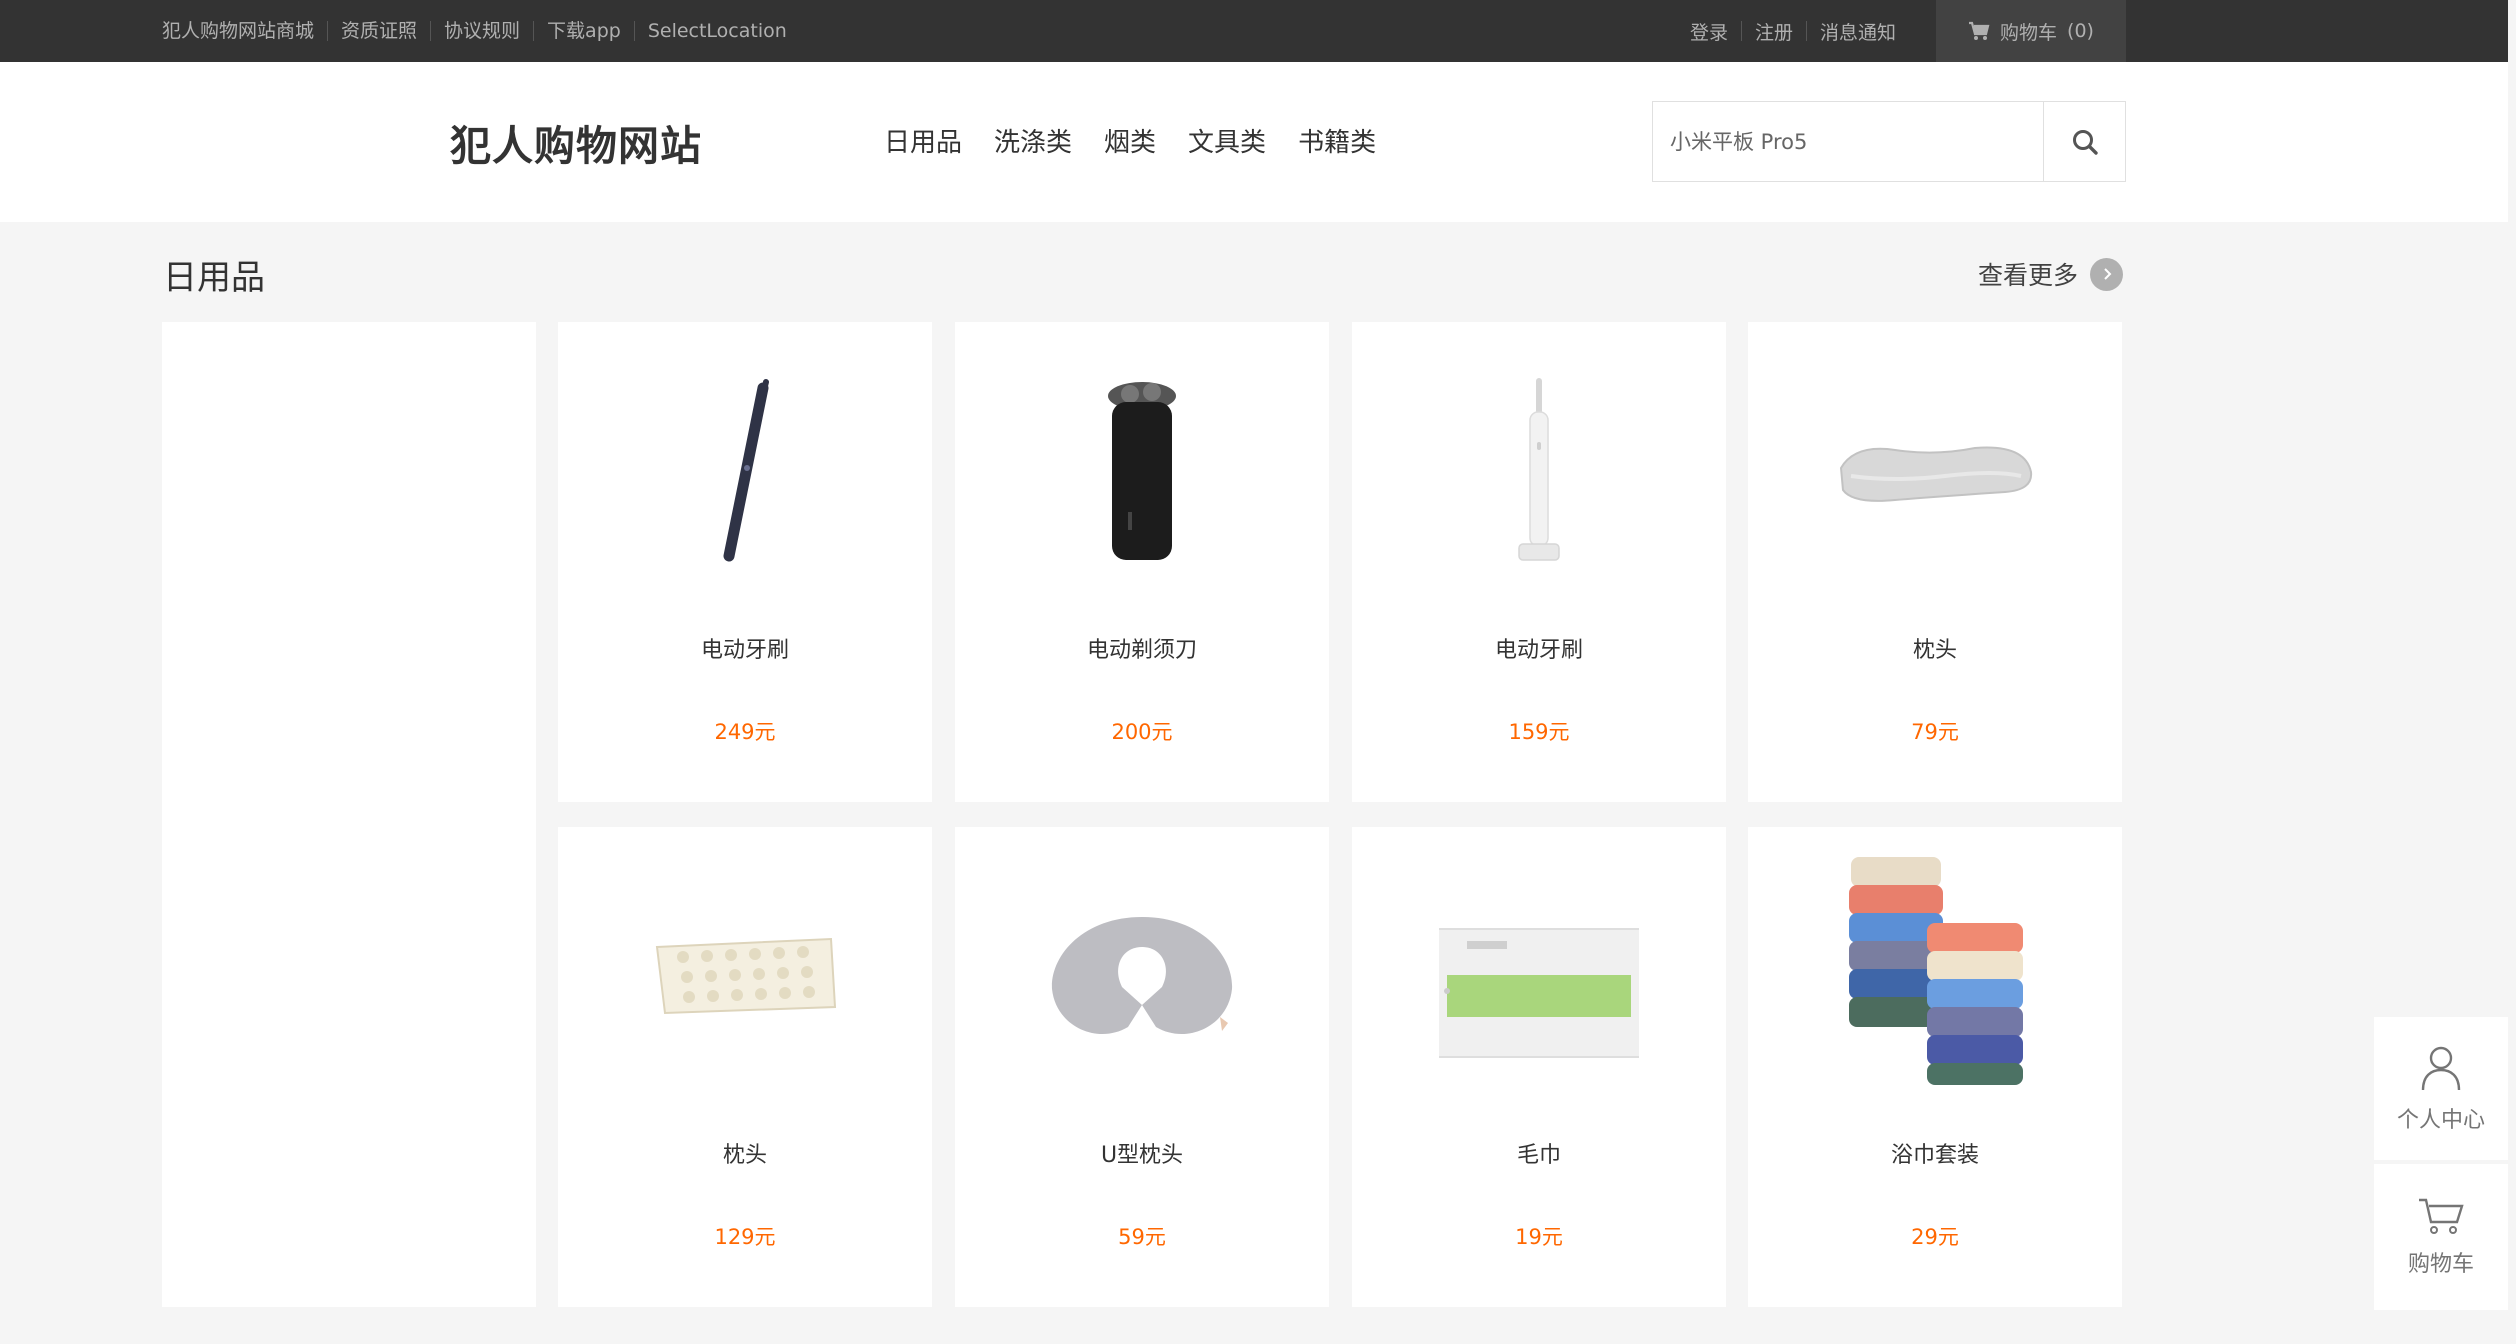 The width and height of the screenshot is (2516, 1344). I want to click on product-price: 59元, so click(1142, 1237).